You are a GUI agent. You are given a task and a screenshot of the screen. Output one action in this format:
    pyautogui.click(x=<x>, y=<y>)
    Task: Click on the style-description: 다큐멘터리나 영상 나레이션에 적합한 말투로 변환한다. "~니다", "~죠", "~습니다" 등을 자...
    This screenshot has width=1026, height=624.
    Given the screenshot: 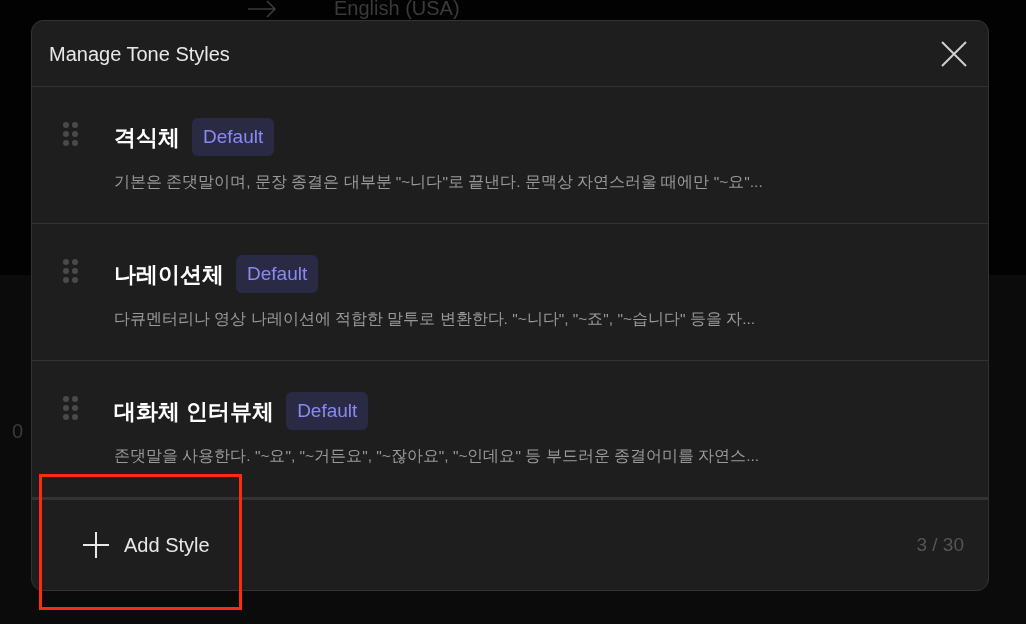 What is the action you would take?
    pyautogui.click(x=435, y=319)
    